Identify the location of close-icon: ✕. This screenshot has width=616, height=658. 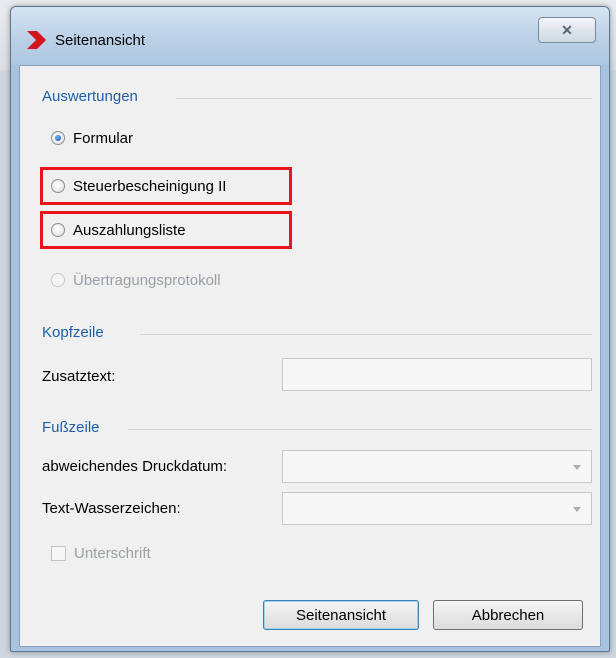
(567, 29).